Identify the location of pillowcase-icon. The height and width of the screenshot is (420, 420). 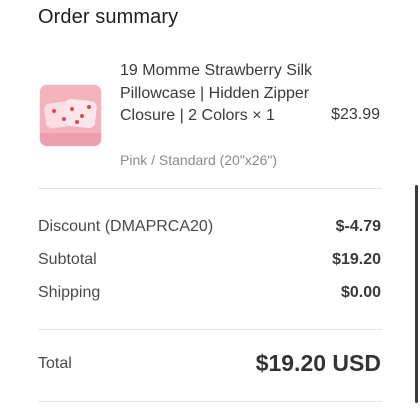
(70, 115).